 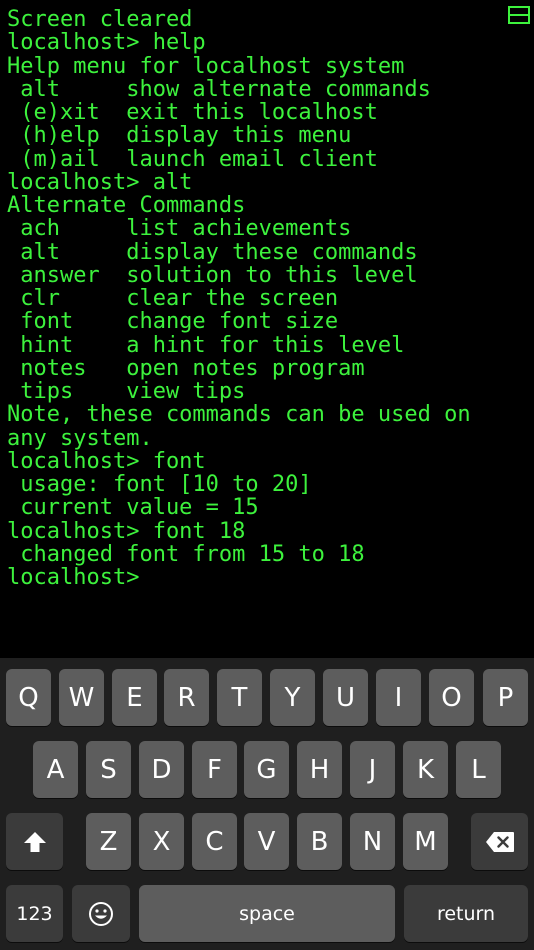 I want to click on numbers-key: 123, so click(x=34, y=913).